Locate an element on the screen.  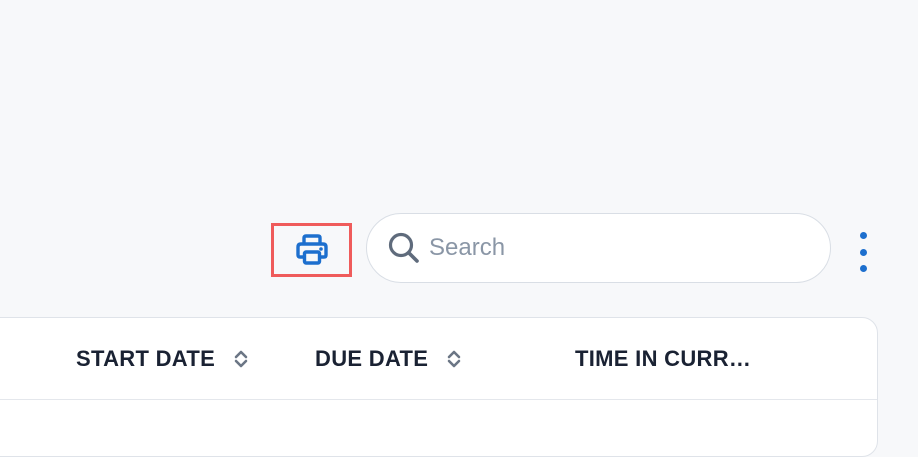
search-icon is located at coordinates (404, 248).